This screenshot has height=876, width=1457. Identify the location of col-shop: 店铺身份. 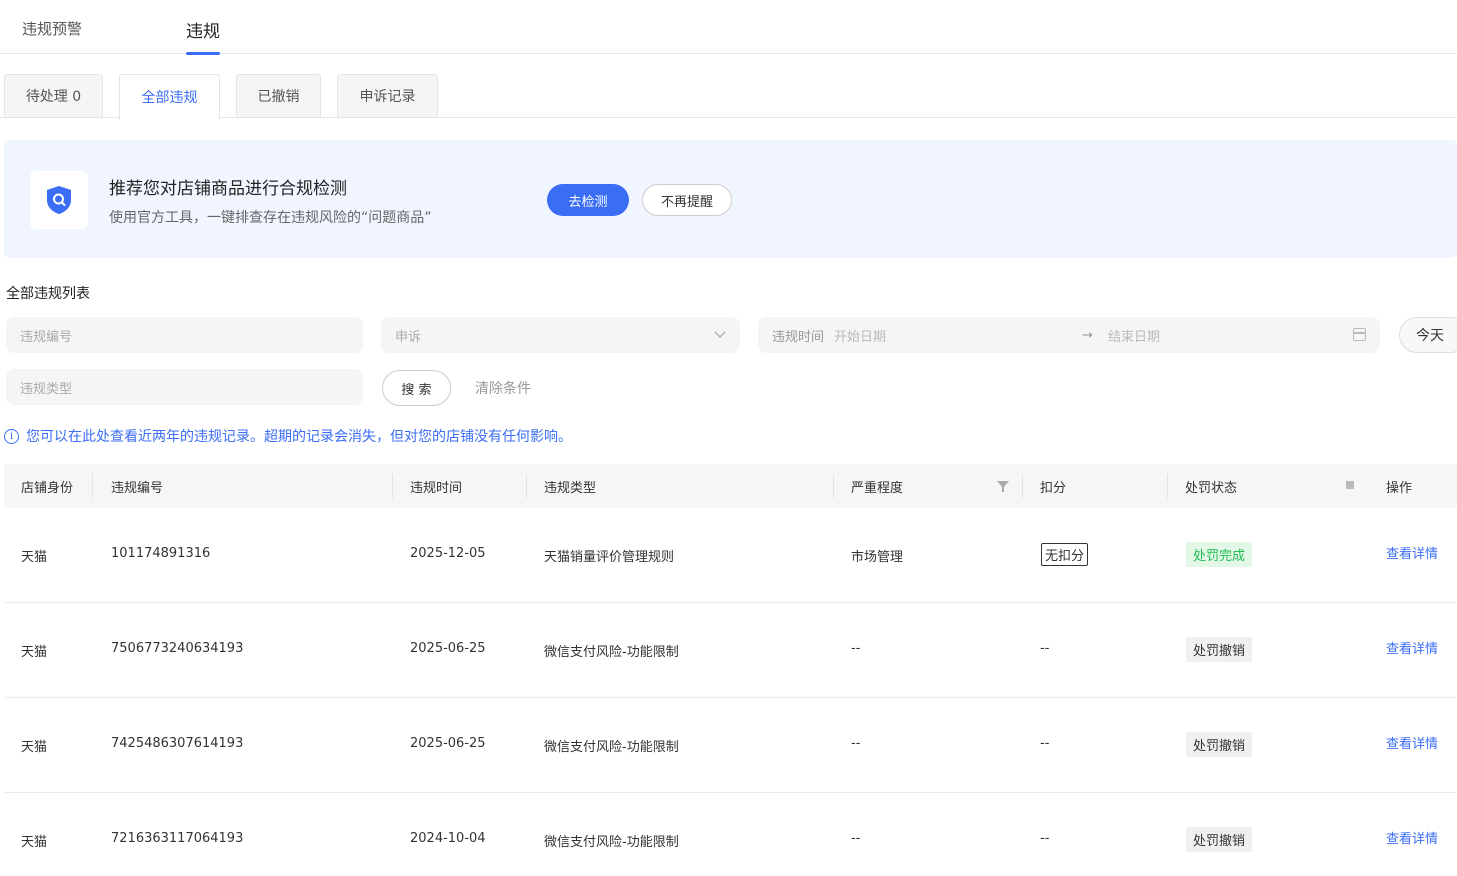
(47, 488).